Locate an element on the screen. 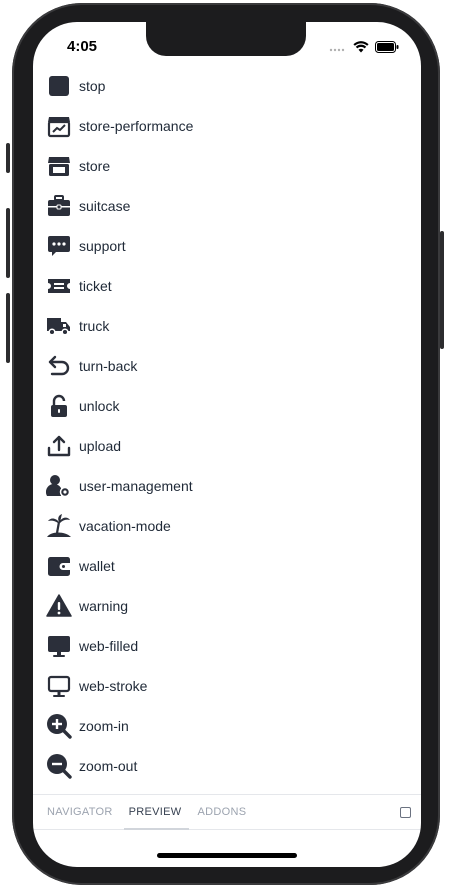 This screenshot has height=888, width=452. tab-preview: PREVIEW is located at coordinates (156, 812).